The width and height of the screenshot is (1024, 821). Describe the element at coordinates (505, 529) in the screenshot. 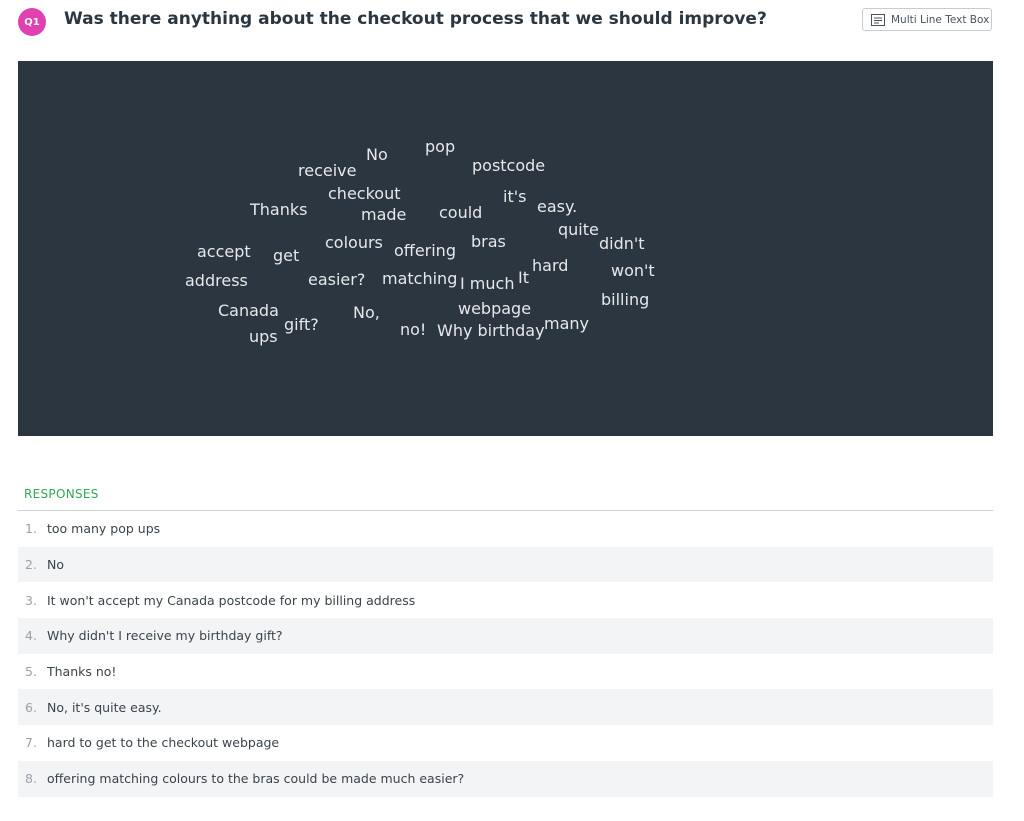

I see `response-row: 1. too many pop ups` at that location.